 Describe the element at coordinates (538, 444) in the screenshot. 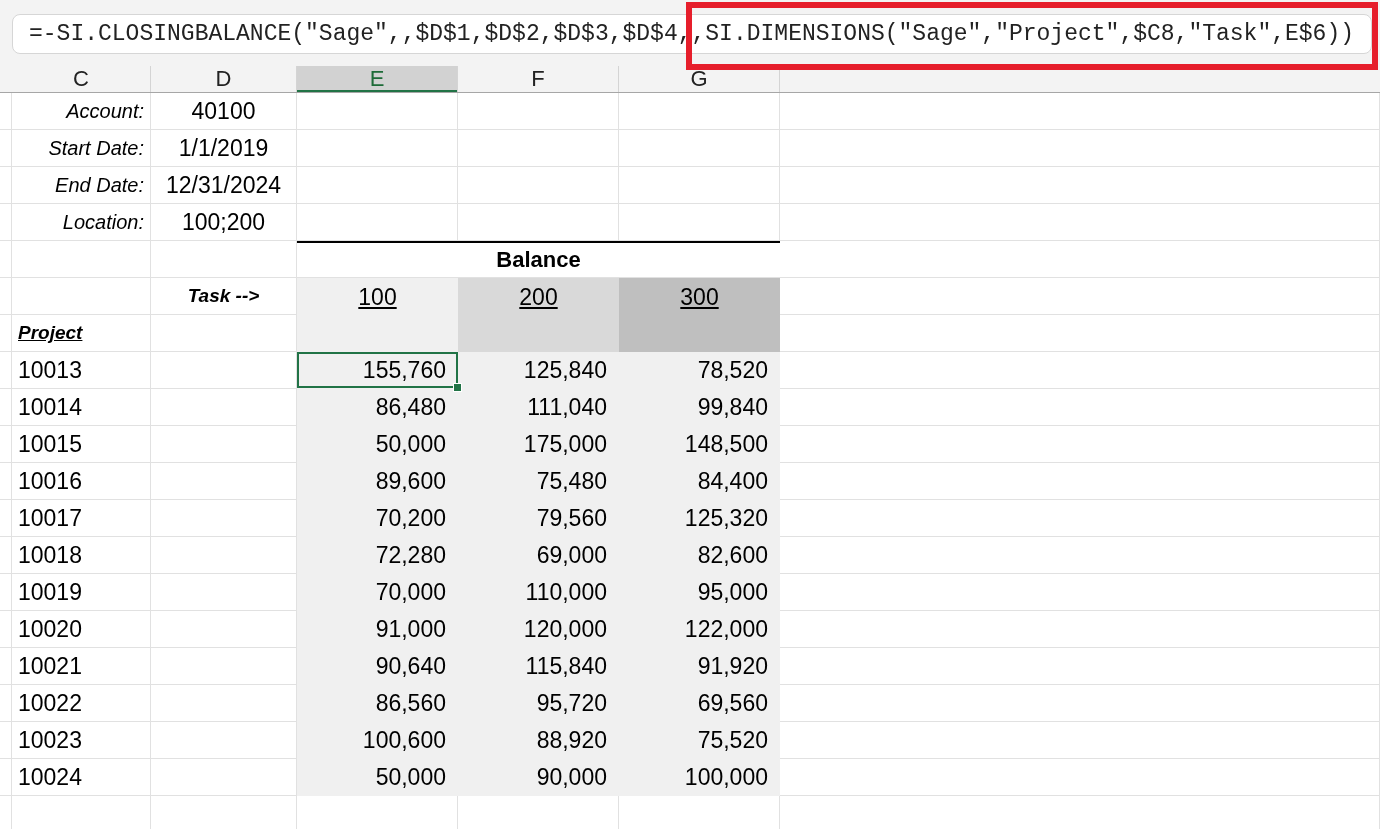

I see `balance-cell: 175,000` at that location.